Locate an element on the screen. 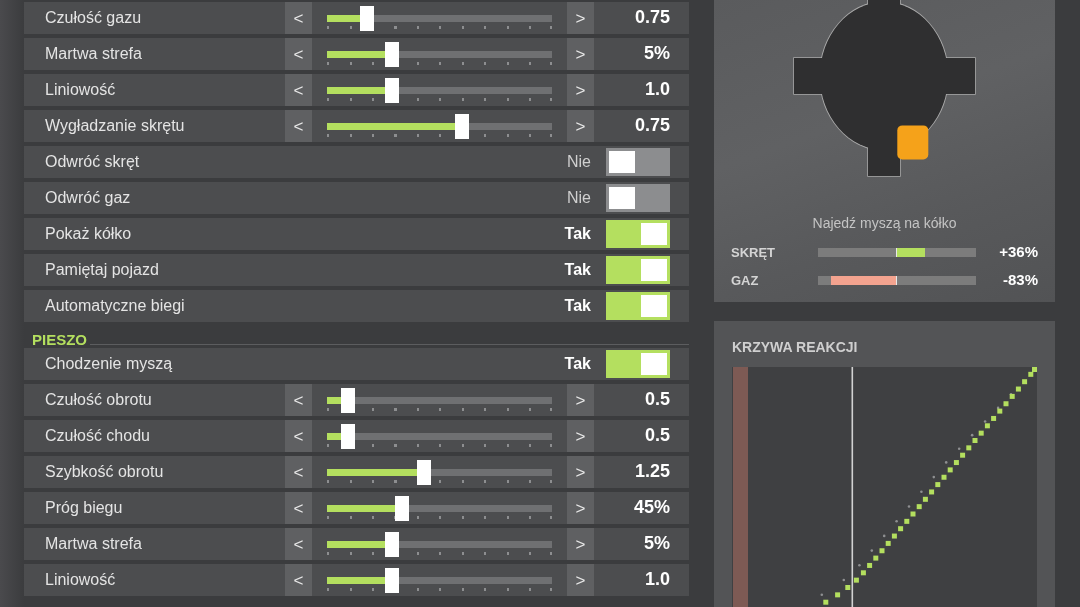  section-heading: PIESZO is located at coordinates (59, 339).